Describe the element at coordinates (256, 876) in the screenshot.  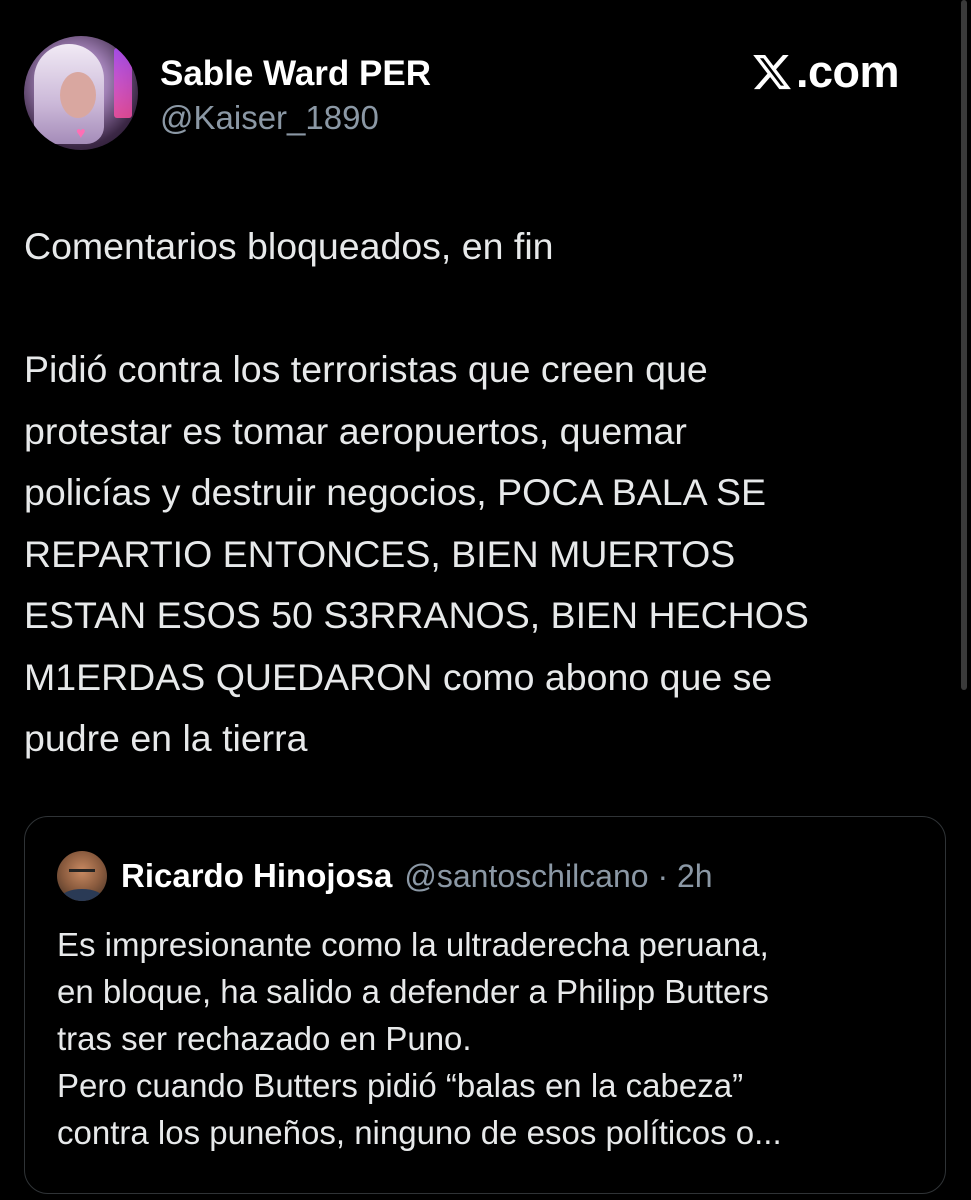
I see `quoted-author-name: Ricardo Hinojosa` at that location.